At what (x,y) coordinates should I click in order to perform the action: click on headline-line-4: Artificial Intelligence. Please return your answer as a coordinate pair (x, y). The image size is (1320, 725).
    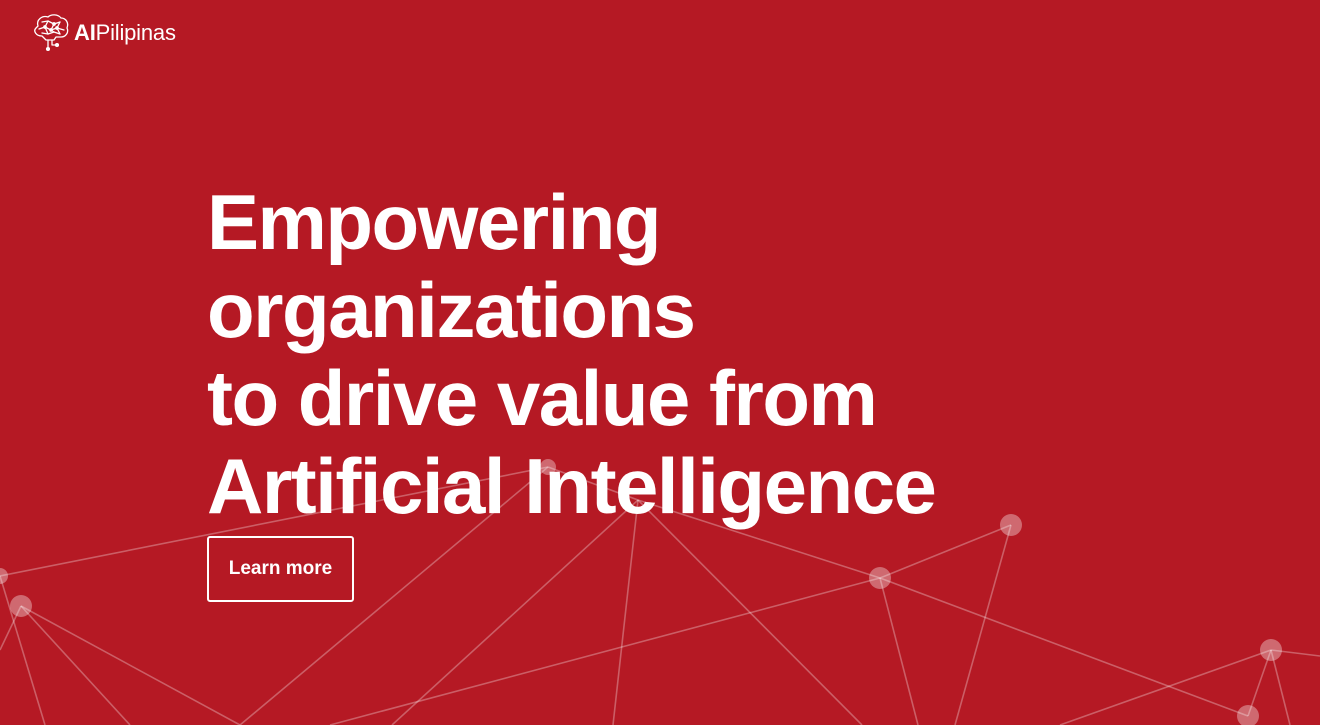
    Looking at the image, I should click on (572, 486).